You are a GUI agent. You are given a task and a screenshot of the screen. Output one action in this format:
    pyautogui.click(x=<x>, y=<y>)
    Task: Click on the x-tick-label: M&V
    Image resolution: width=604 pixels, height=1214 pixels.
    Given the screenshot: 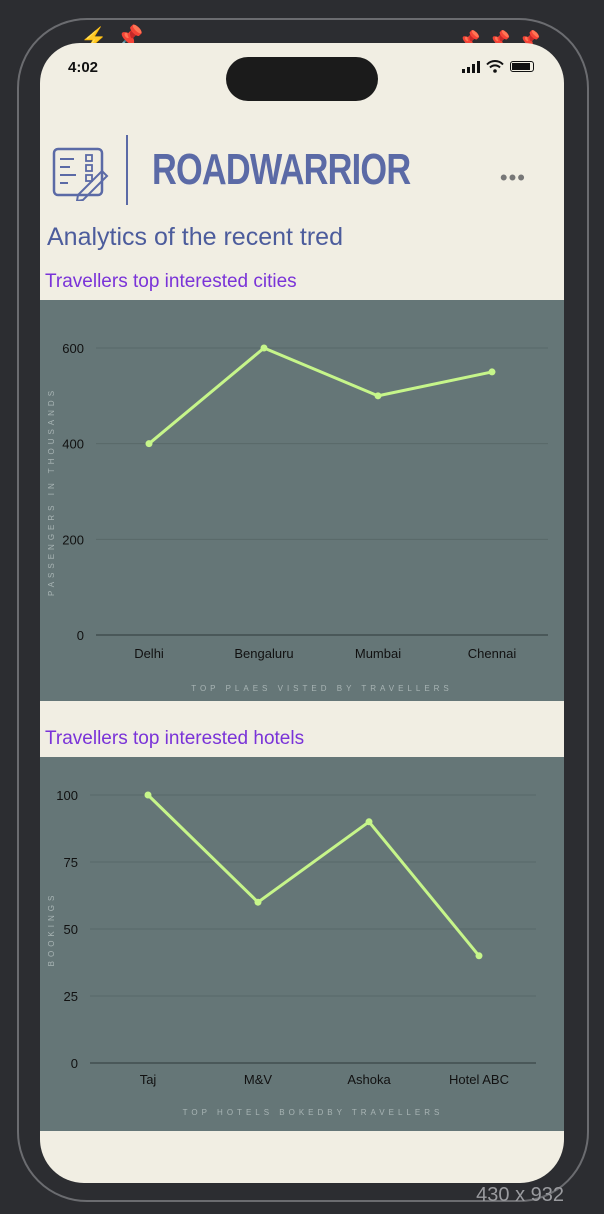 What is the action you would take?
    pyautogui.click(x=258, y=1079)
    